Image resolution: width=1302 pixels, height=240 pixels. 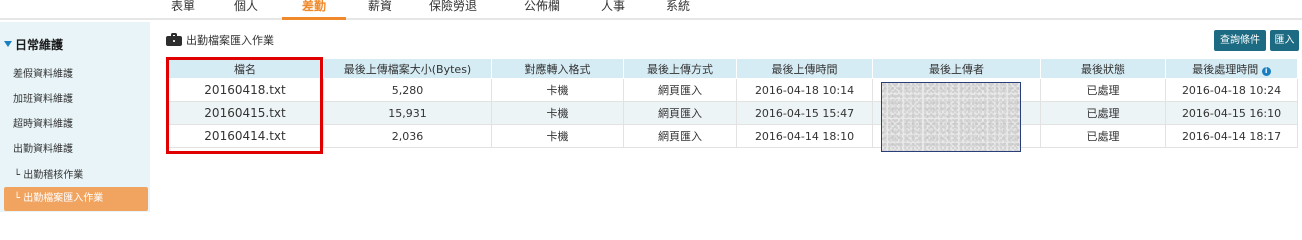 What do you see at coordinates (1231, 90) in the screenshot?
I see `cell-processed-time: 2016-04-18 10:24` at bounding box center [1231, 90].